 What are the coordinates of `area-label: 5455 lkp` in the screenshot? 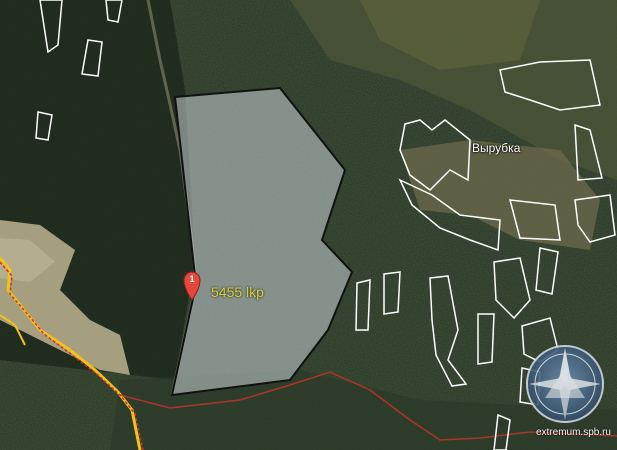 It's located at (237, 292).